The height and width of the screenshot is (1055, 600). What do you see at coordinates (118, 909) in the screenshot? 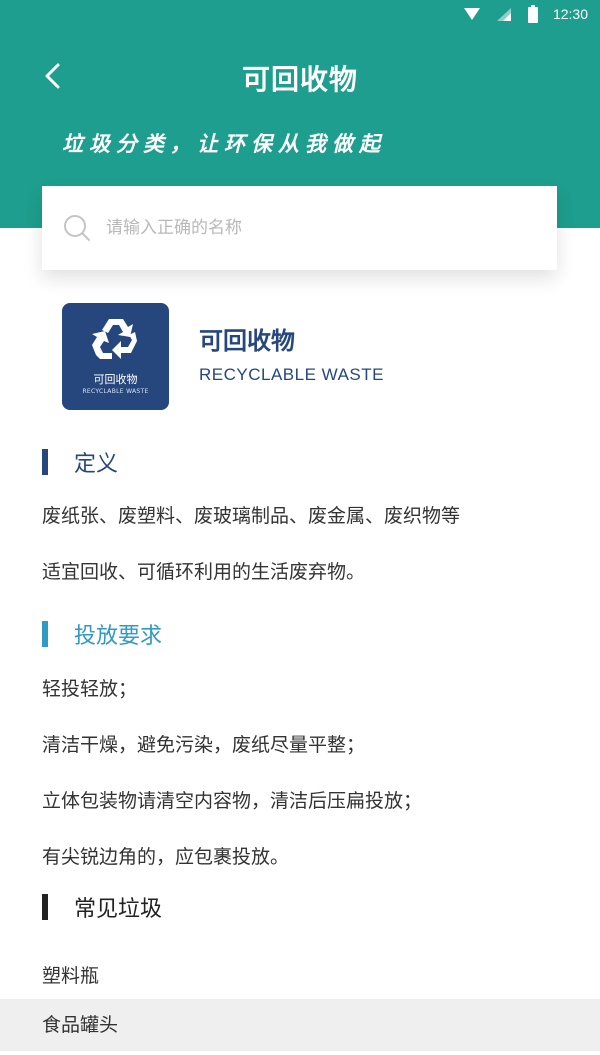
I see `common-title: 常见垃圾` at bounding box center [118, 909].